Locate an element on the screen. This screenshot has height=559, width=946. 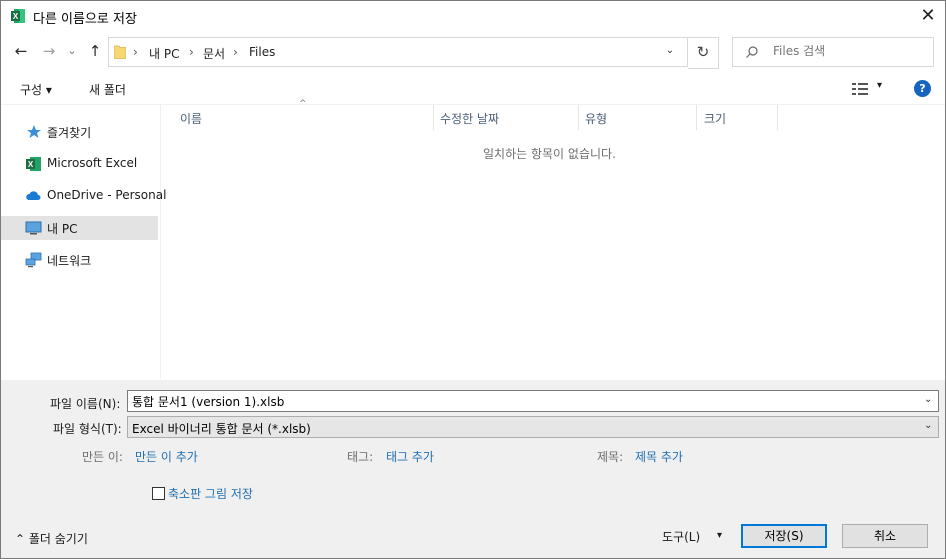
view-dropdown-icon: ▾ is located at coordinates (879, 85).